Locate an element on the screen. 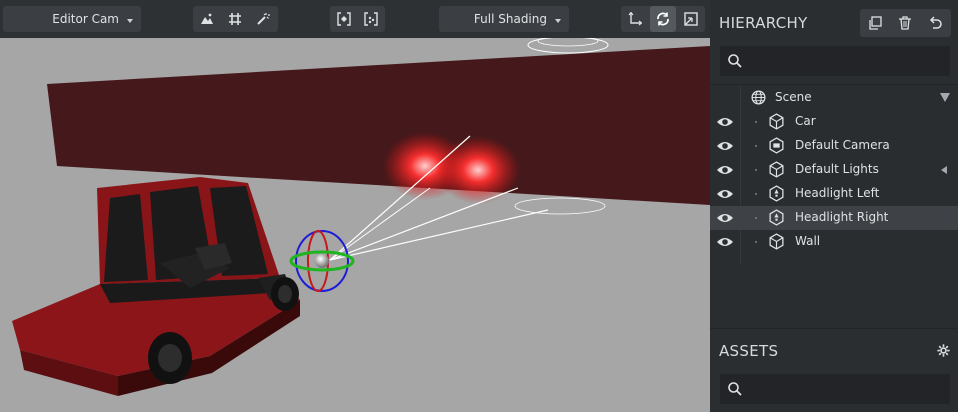 The image size is (958, 412). hierarchy-tree: Scene Car Default Camera Default Lights is located at coordinates (834, 170).